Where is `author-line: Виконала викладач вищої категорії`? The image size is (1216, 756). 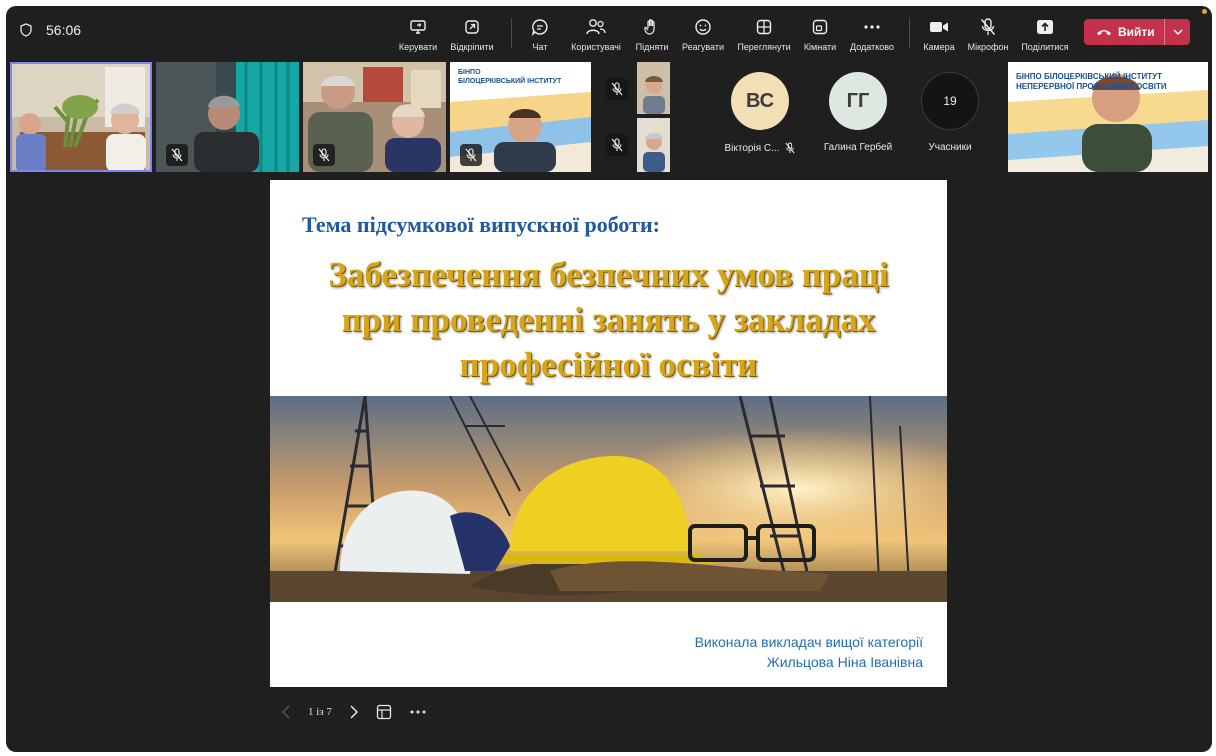
author-line: Виконала викладач вищої категорії is located at coordinates (808, 642).